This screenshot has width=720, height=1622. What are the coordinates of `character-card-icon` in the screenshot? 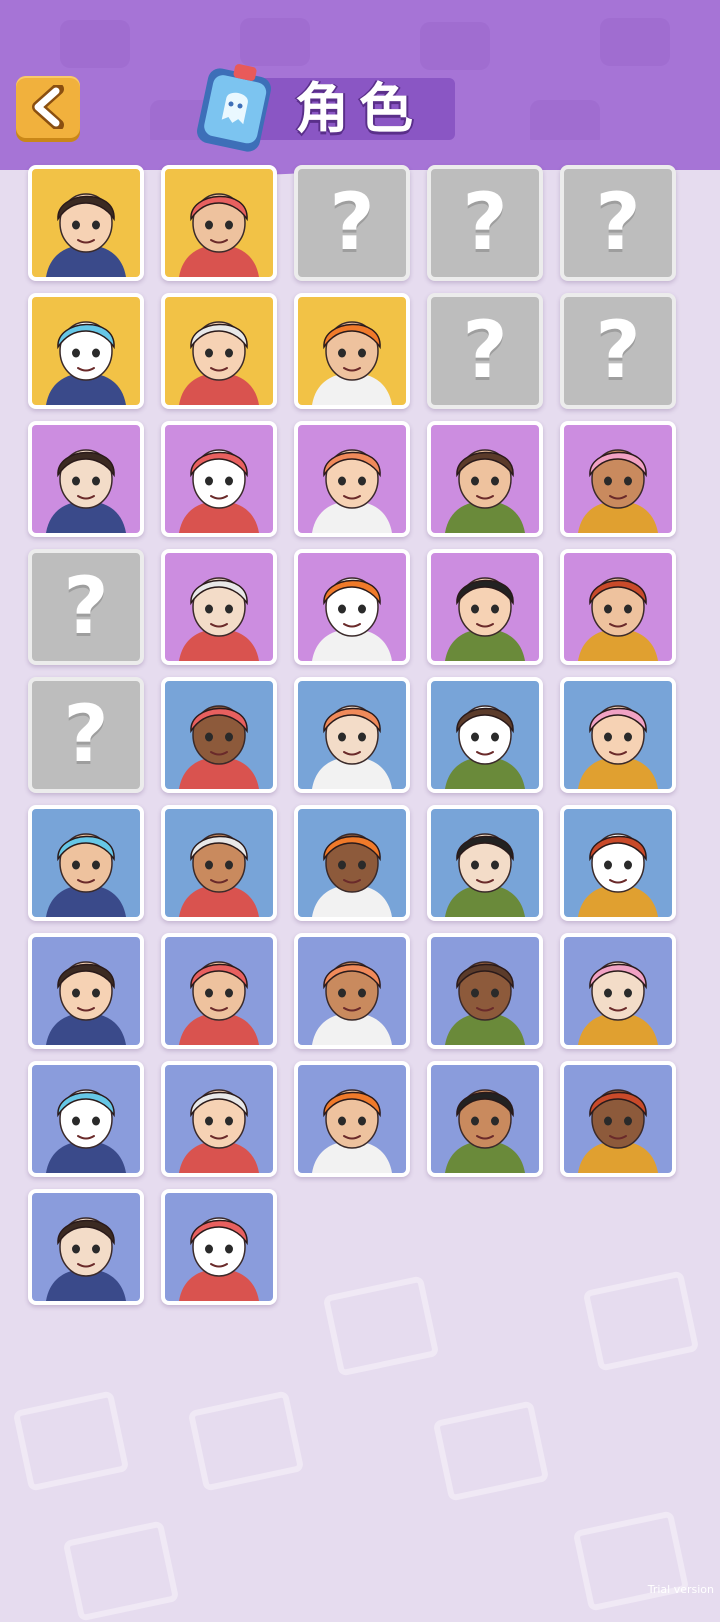 It's located at (234, 108).